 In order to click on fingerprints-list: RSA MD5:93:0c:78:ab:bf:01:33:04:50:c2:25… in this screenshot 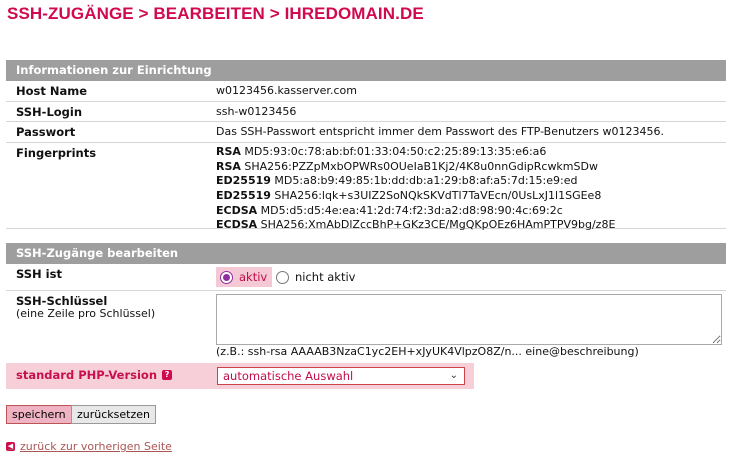, I will do `click(415, 189)`.